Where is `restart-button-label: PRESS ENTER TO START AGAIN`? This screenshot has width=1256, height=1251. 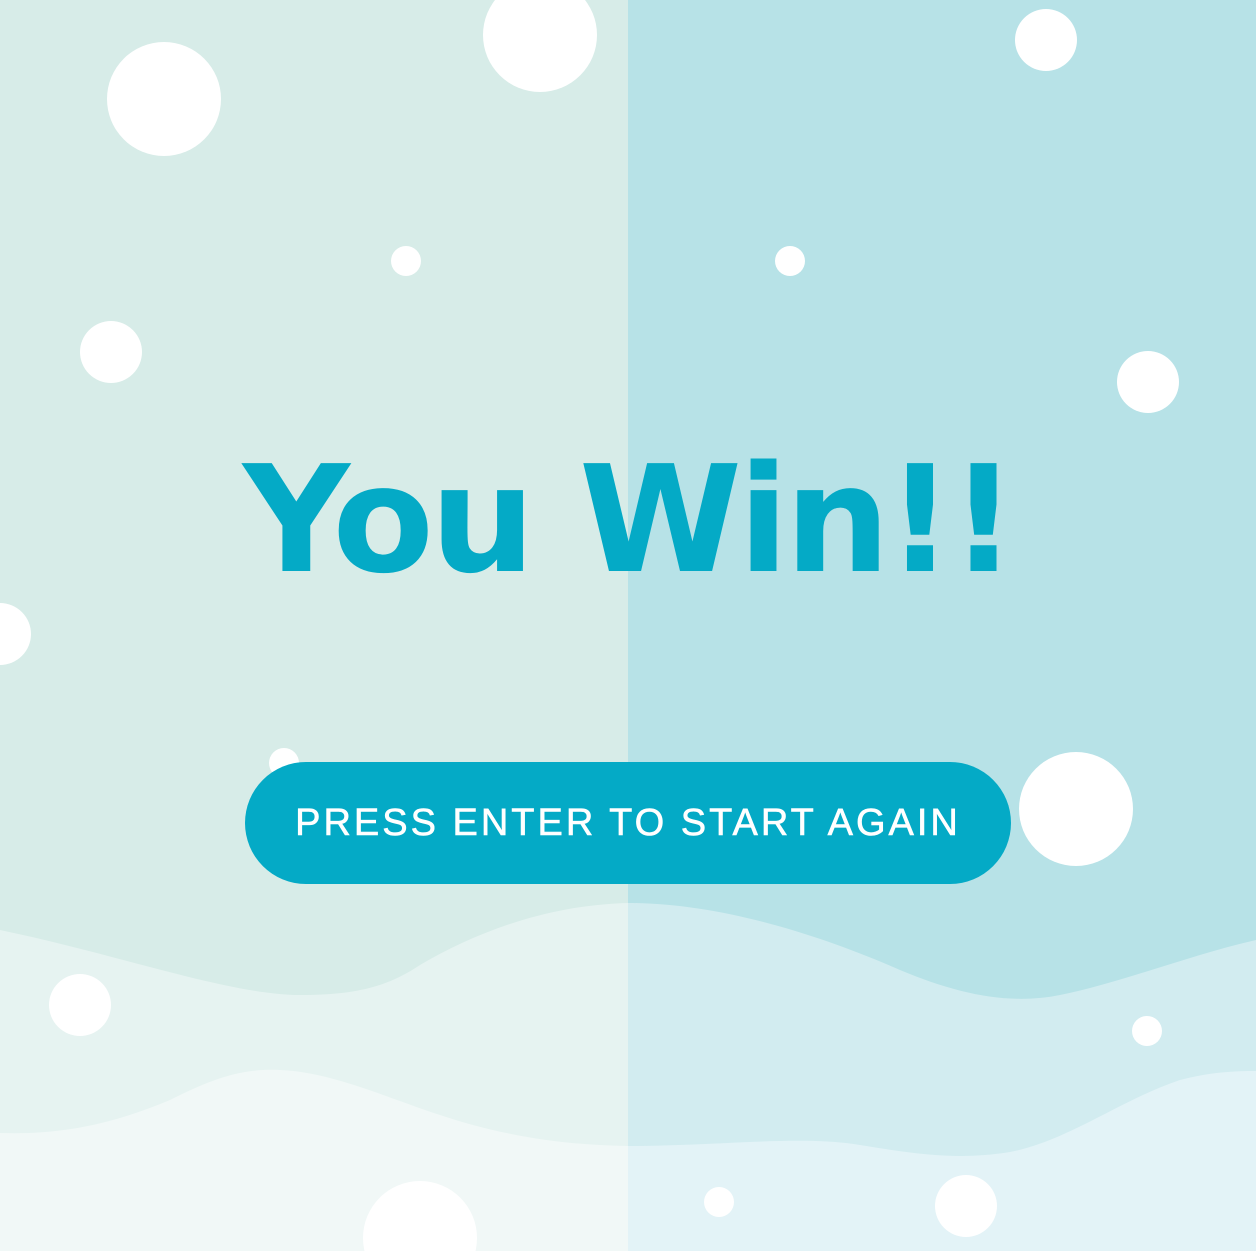 restart-button-label: PRESS ENTER TO START AGAIN is located at coordinates (628, 822).